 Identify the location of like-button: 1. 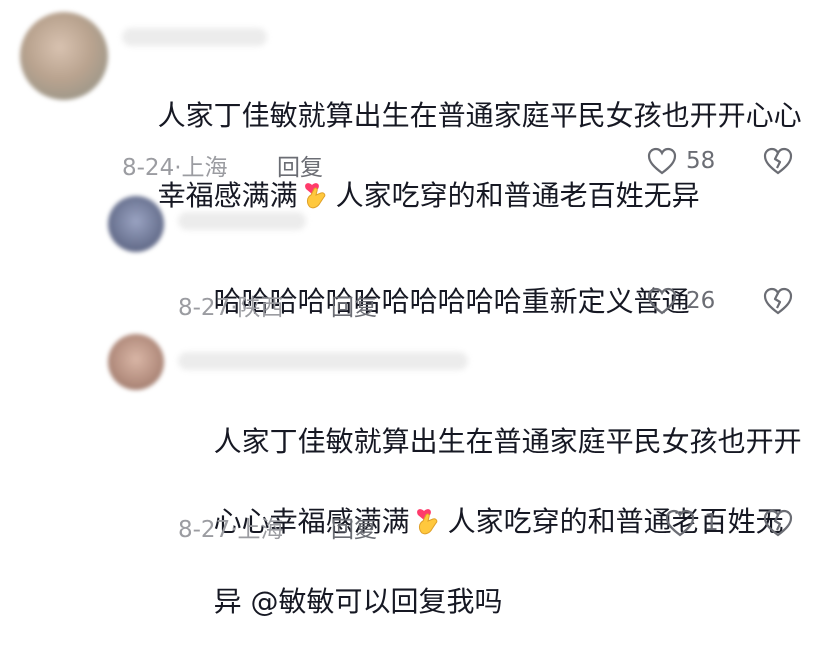
(691, 523).